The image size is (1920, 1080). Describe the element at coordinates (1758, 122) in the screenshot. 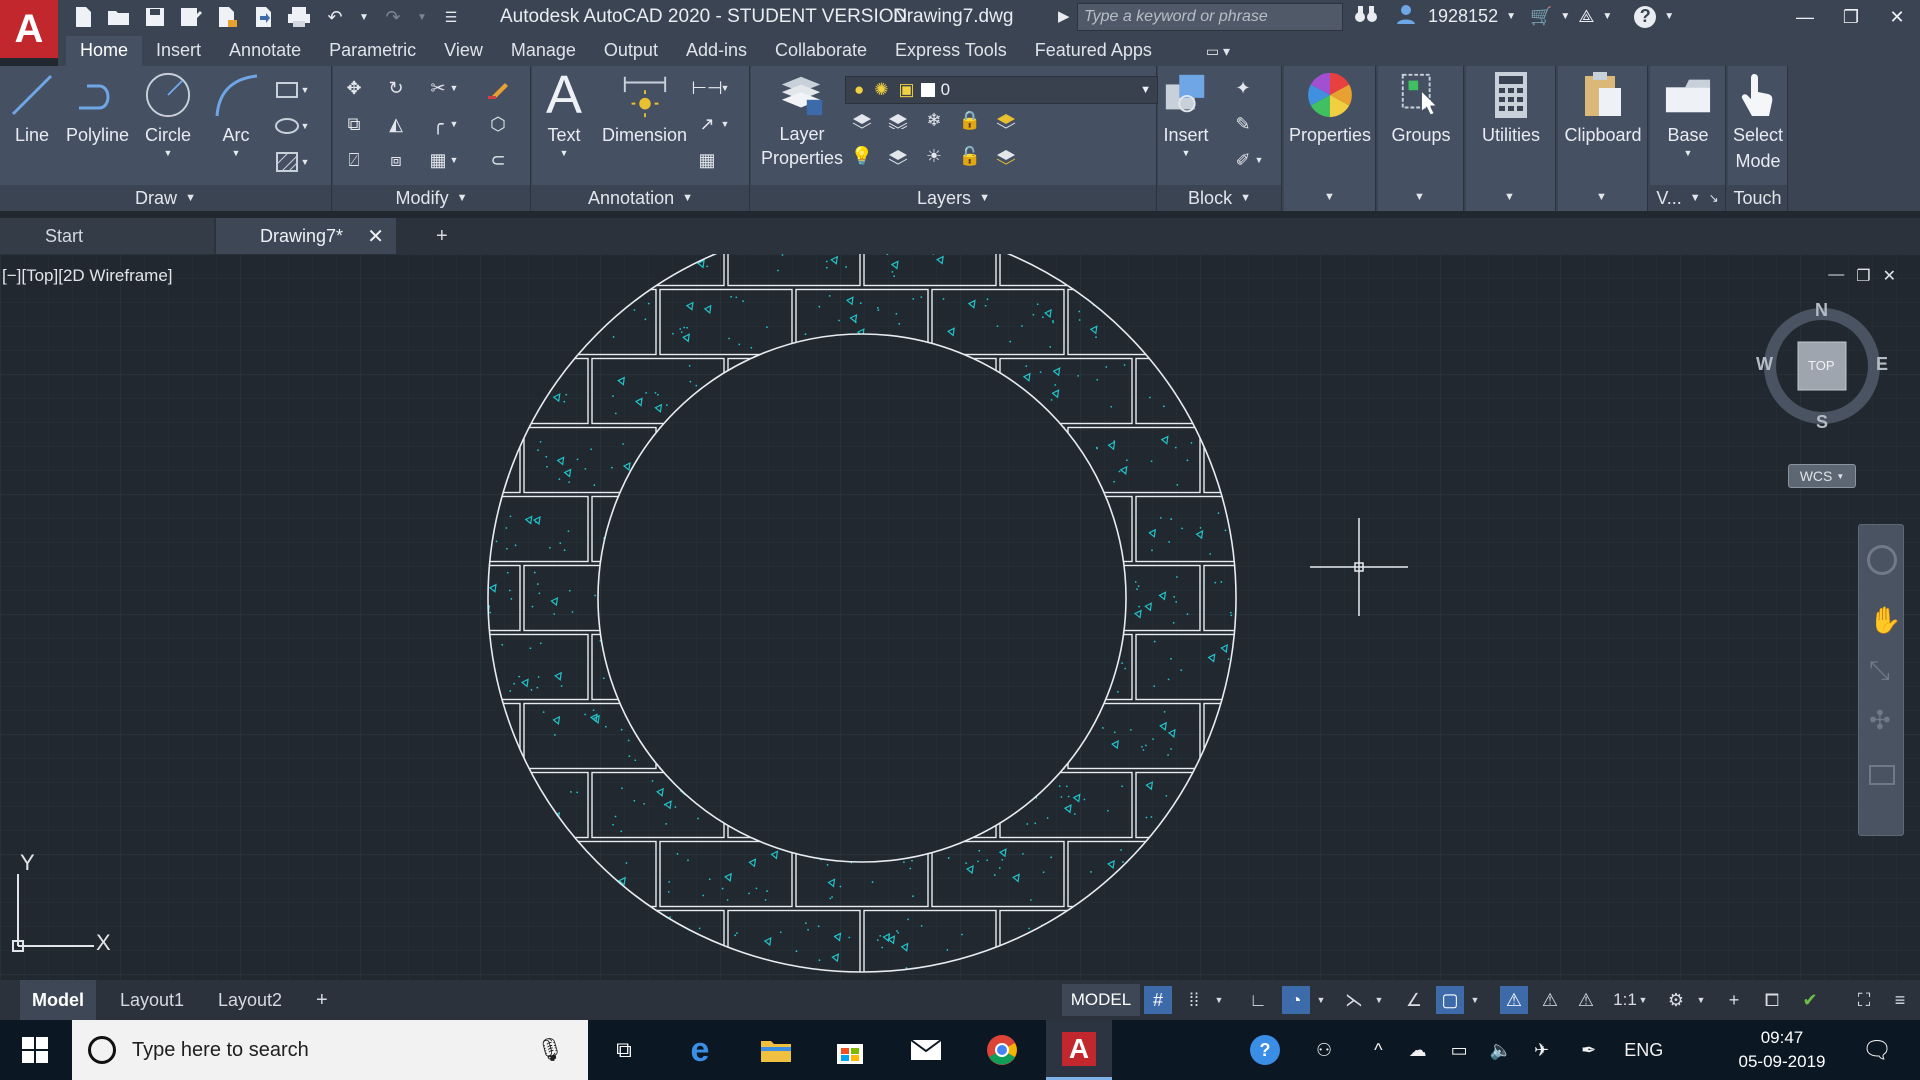

I see `select-mode-tool: Select Mode` at that location.